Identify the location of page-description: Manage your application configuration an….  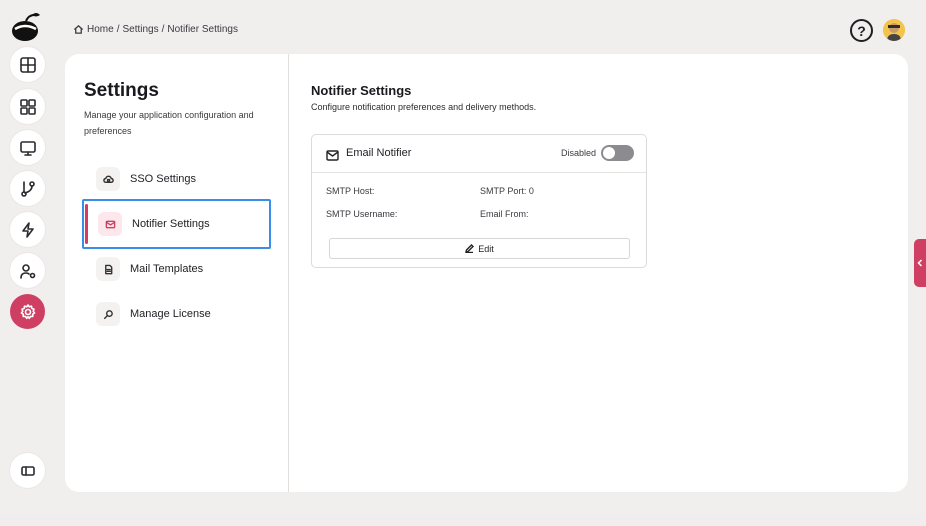
(169, 123).